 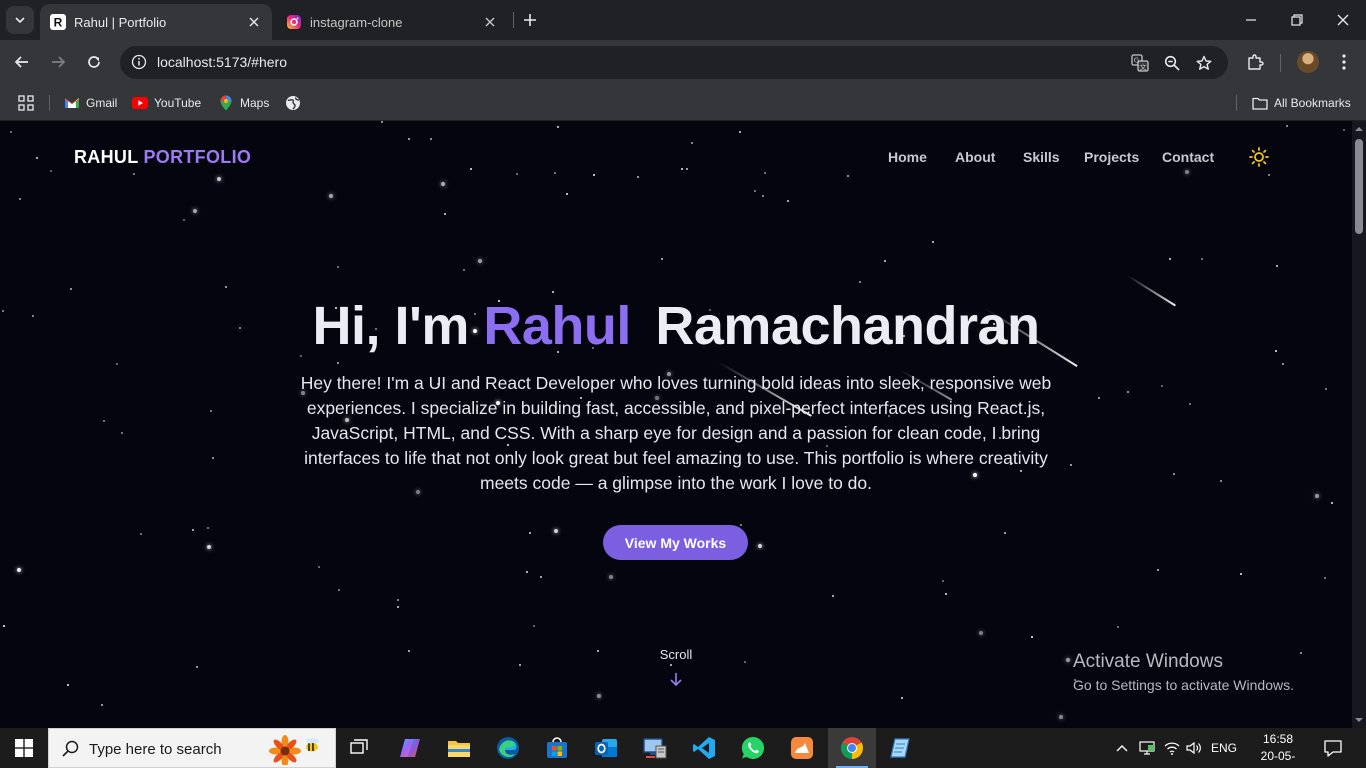 I want to click on taskbar-search: Type here to search, so click(x=192, y=748).